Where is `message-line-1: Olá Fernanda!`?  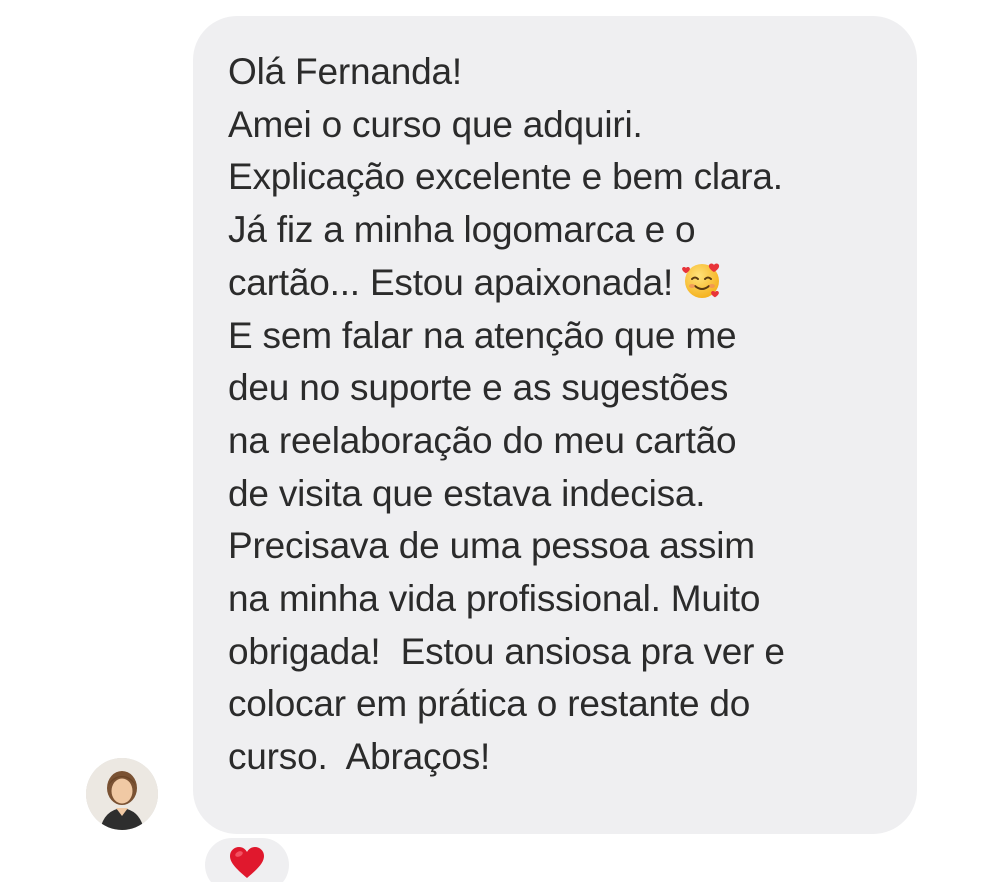
message-line-1: Olá Fernanda! is located at coordinates (345, 71).